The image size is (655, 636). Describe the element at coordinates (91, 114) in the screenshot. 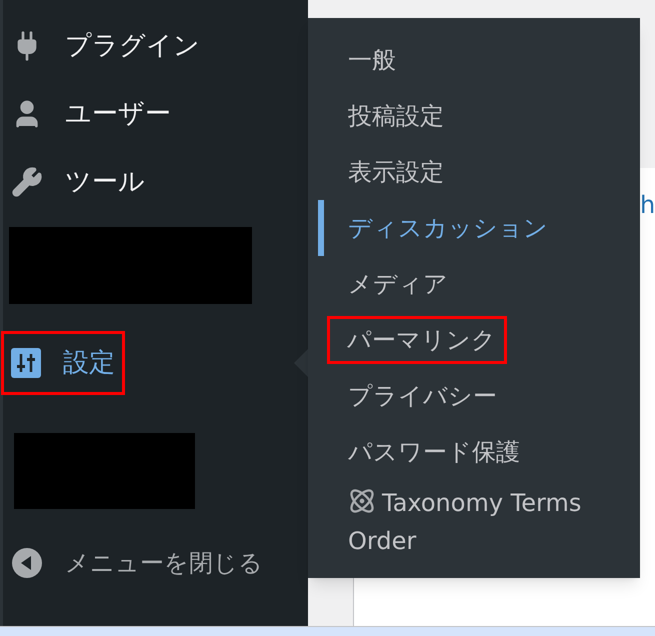

I see `menu-item: ユーザー` at that location.